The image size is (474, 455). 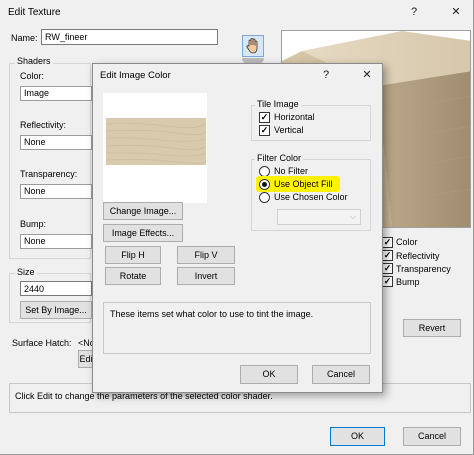 I want to click on no-filter-label: No Filter, so click(x=291, y=171).